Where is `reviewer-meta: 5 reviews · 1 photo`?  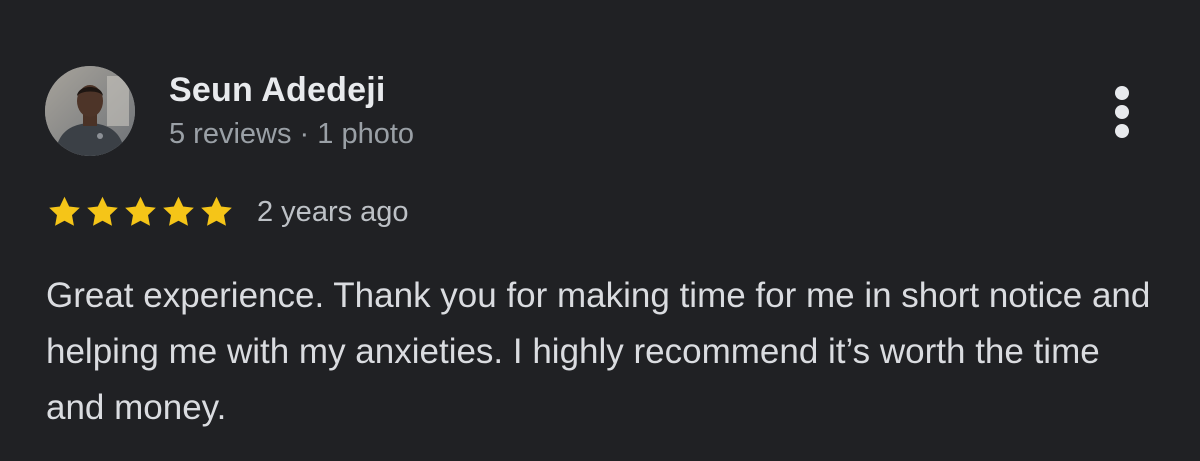 reviewer-meta: 5 reviews · 1 photo is located at coordinates (292, 134).